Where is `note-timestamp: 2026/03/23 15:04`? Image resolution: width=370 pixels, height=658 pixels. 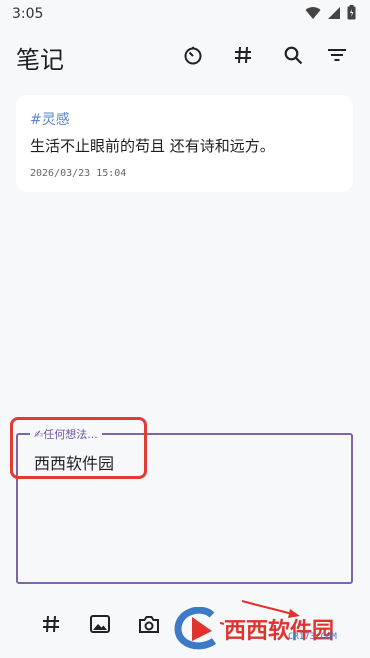 note-timestamp: 2026/03/23 15:04 is located at coordinates (78, 173).